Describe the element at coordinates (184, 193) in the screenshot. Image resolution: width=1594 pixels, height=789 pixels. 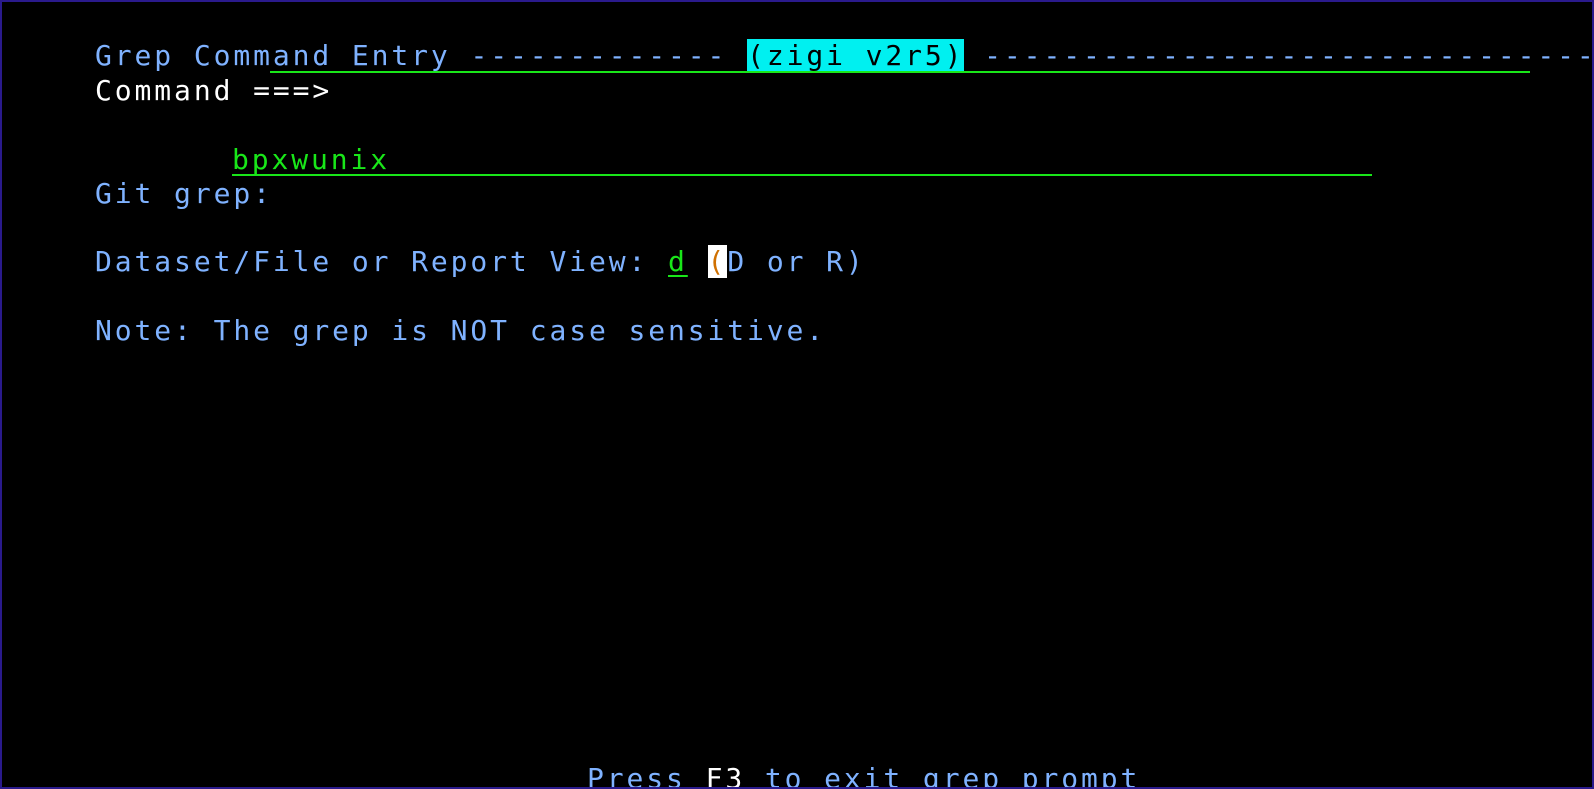
I see `grep-label: Git grep:` at that location.